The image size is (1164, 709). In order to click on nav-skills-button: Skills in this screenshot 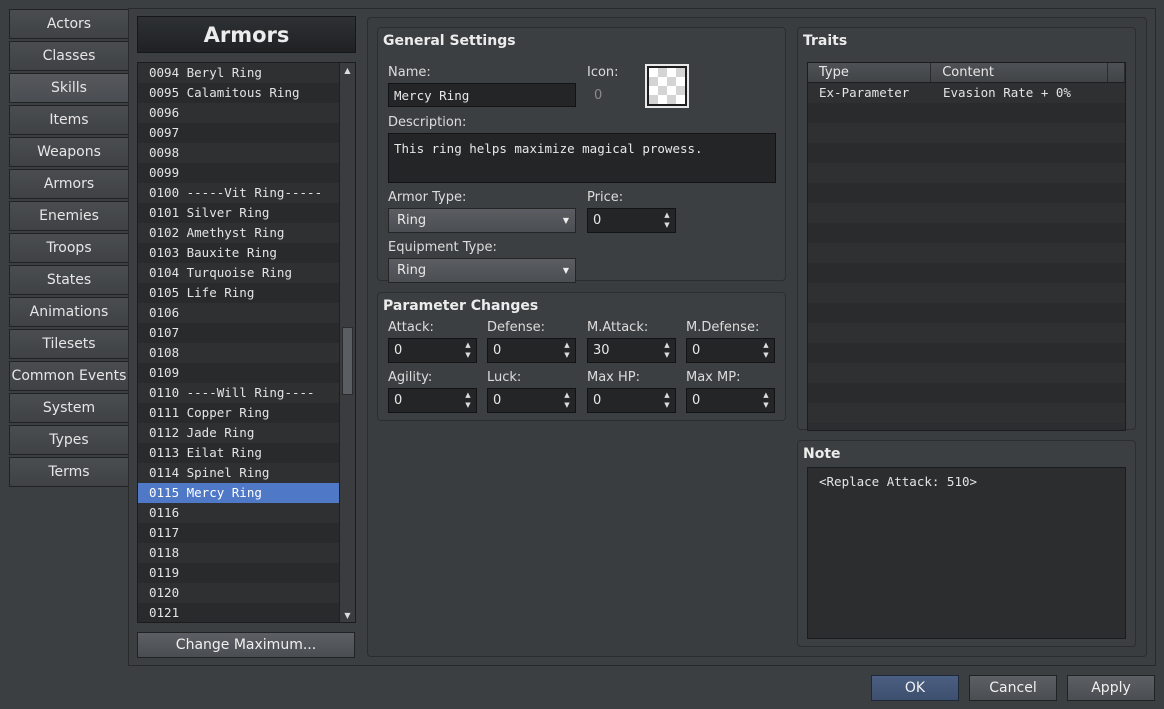, I will do `click(69, 88)`.